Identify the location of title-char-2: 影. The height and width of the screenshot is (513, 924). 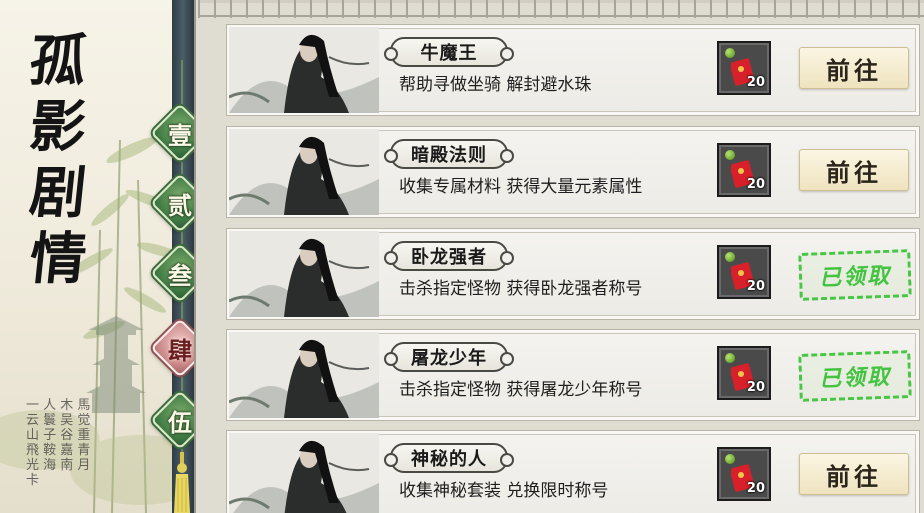
(58, 127).